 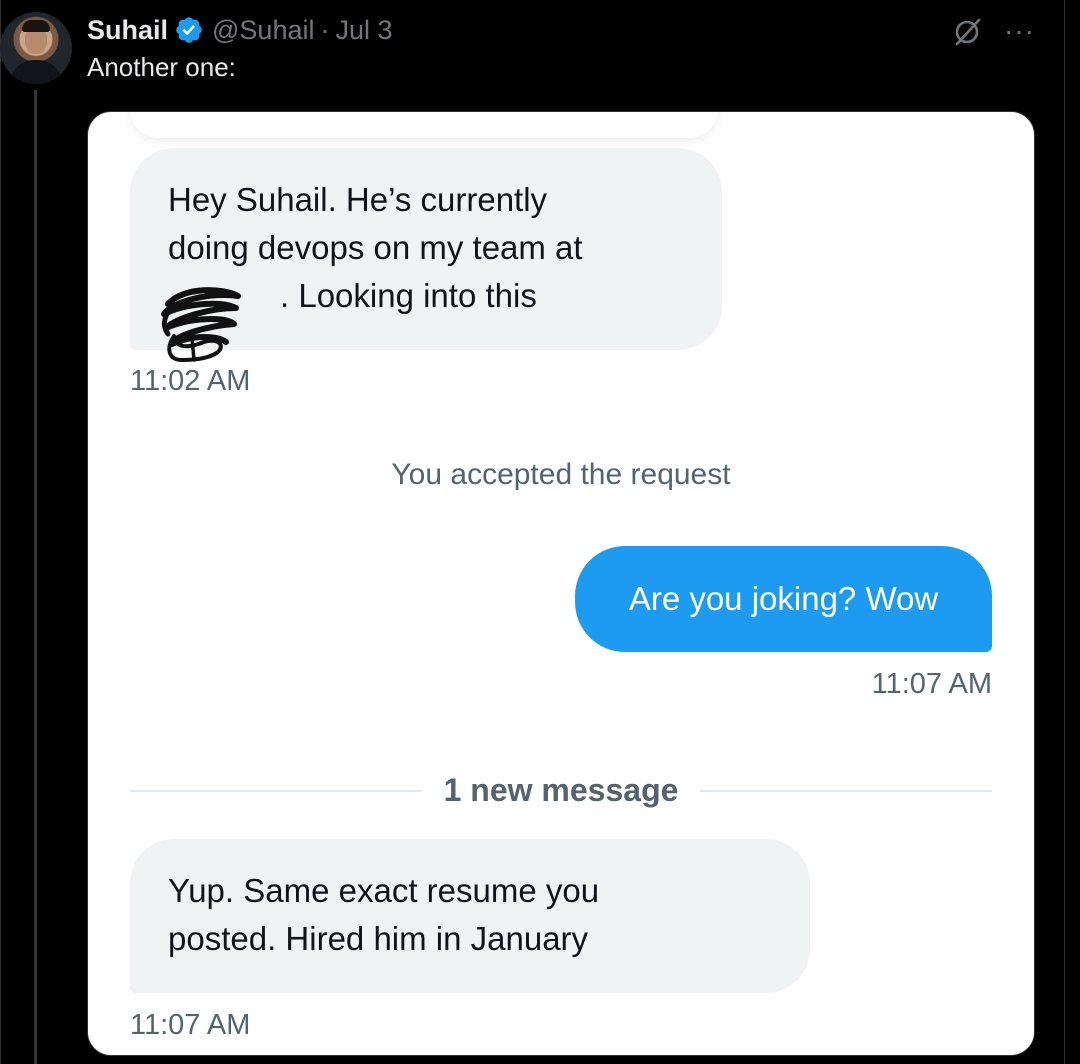 What do you see at coordinates (36, 72) in the screenshot?
I see `avatar-shirt` at bounding box center [36, 72].